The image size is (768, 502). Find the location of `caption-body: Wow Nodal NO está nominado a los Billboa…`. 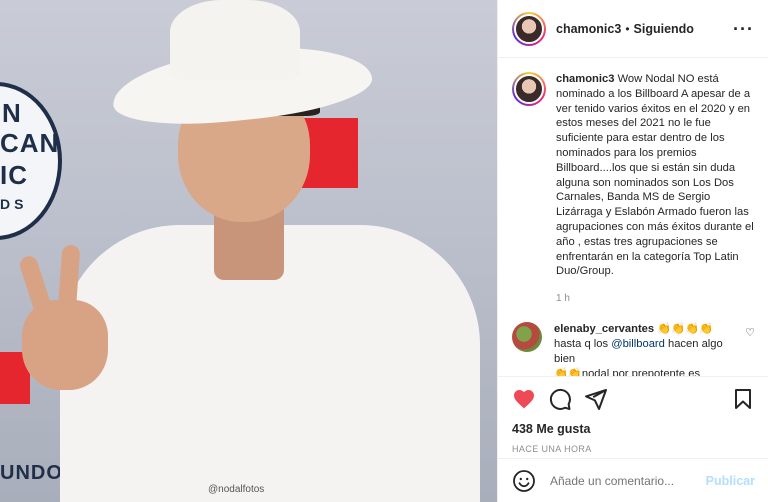

caption-body: Wow Nodal NO está nominado a los Billboa… is located at coordinates (655, 175).